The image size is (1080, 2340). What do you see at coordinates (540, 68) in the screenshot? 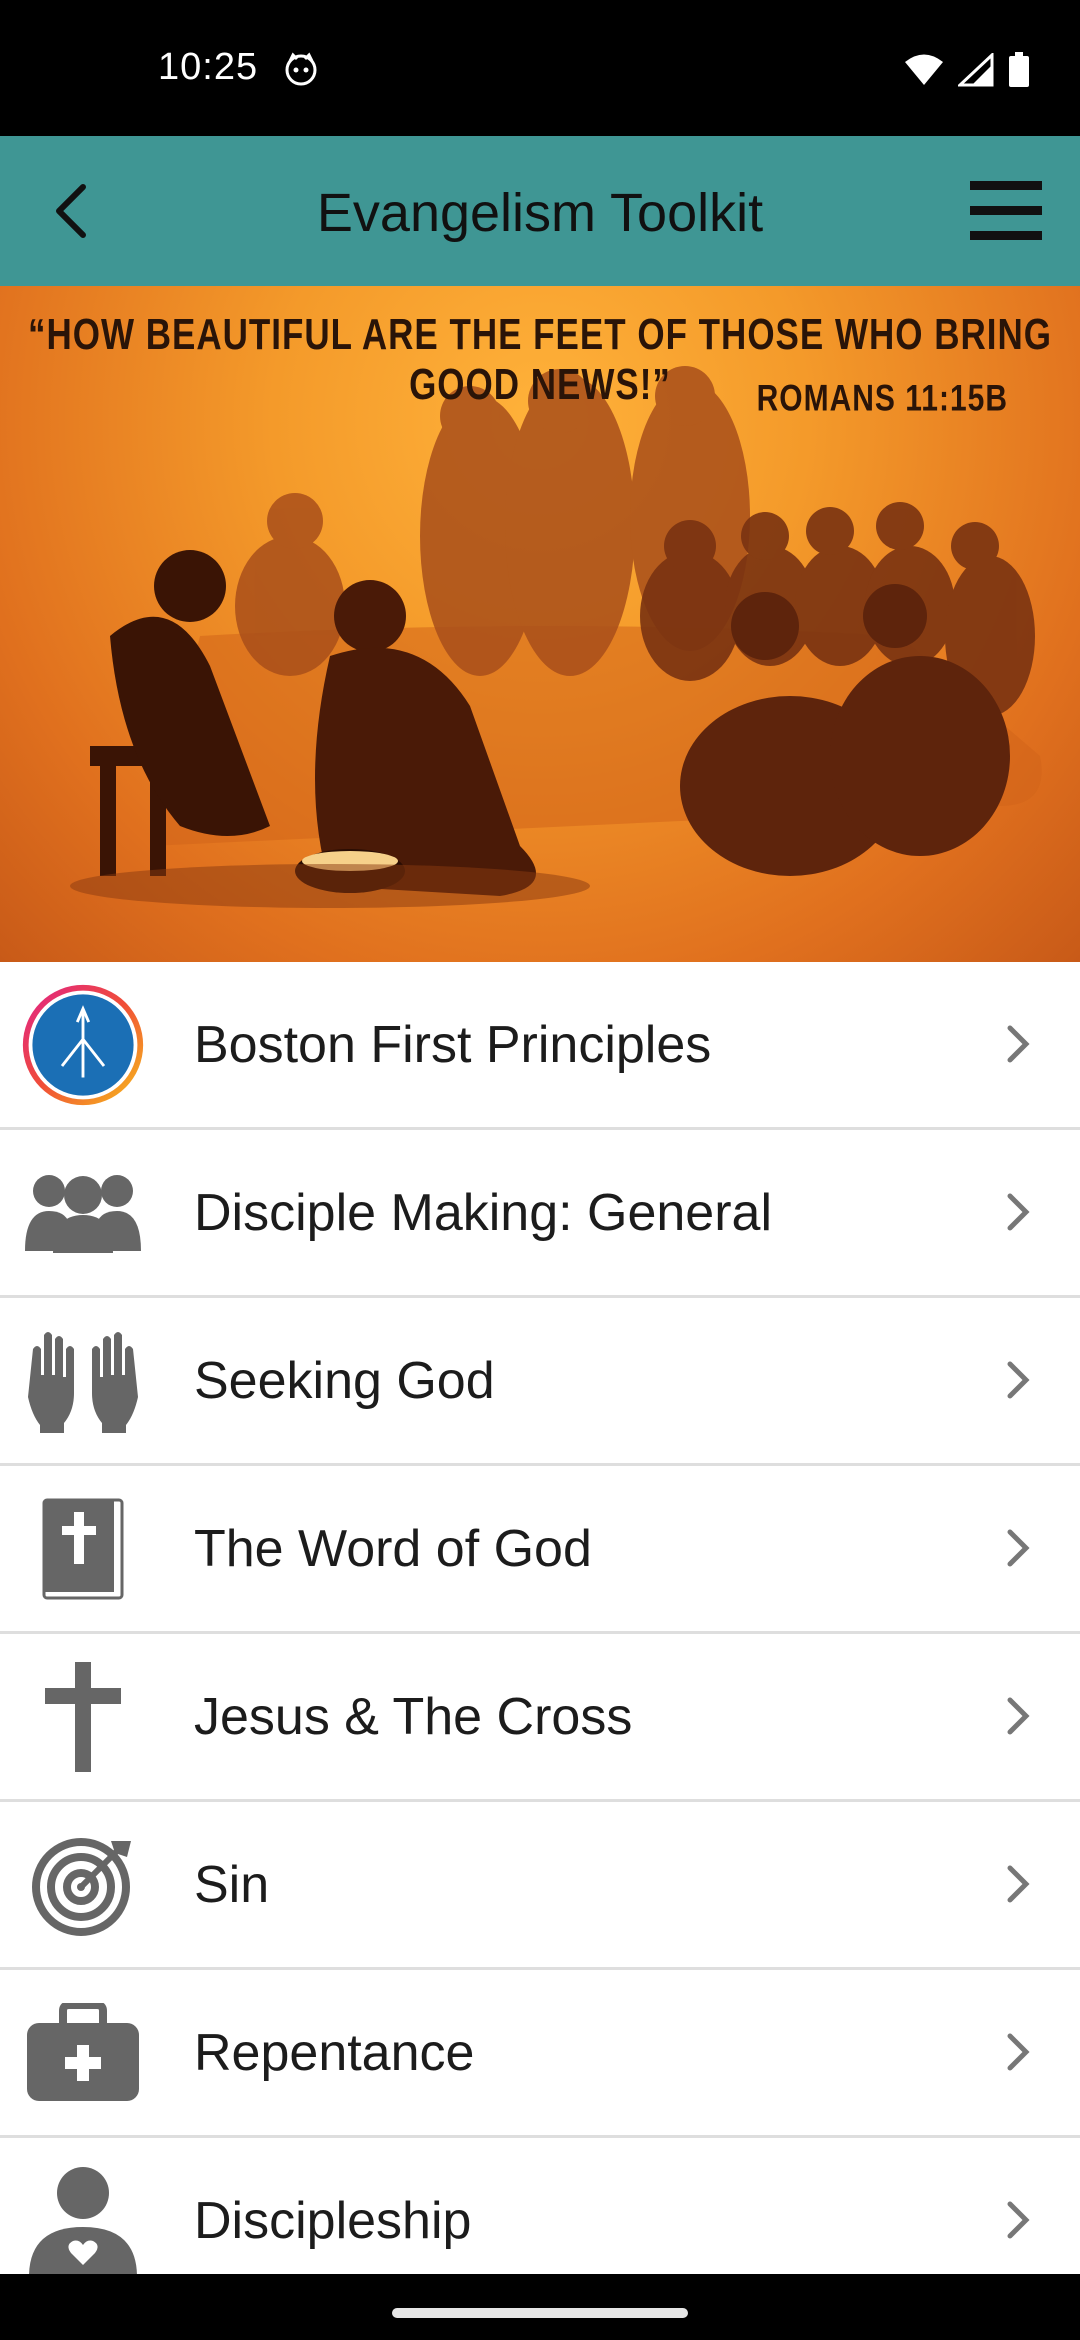
I see `status-bar: 10:25` at bounding box center [540, 68].